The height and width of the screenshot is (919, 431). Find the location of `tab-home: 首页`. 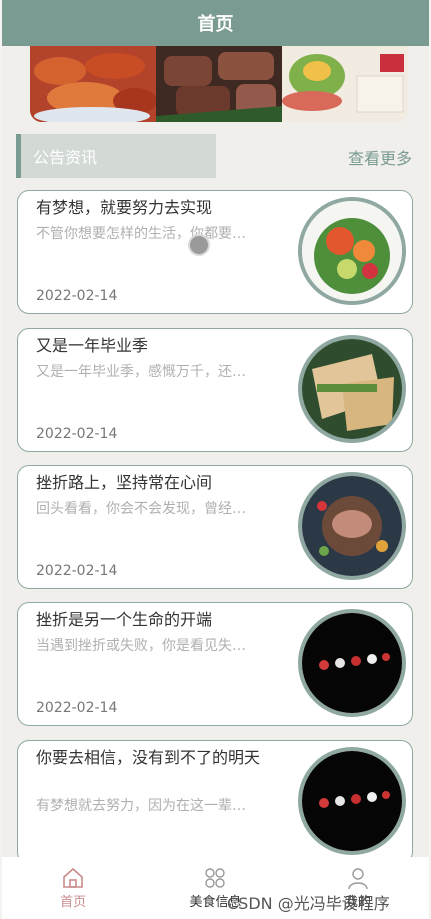

tab-home: 首页 is located at coordinates (73, 888).